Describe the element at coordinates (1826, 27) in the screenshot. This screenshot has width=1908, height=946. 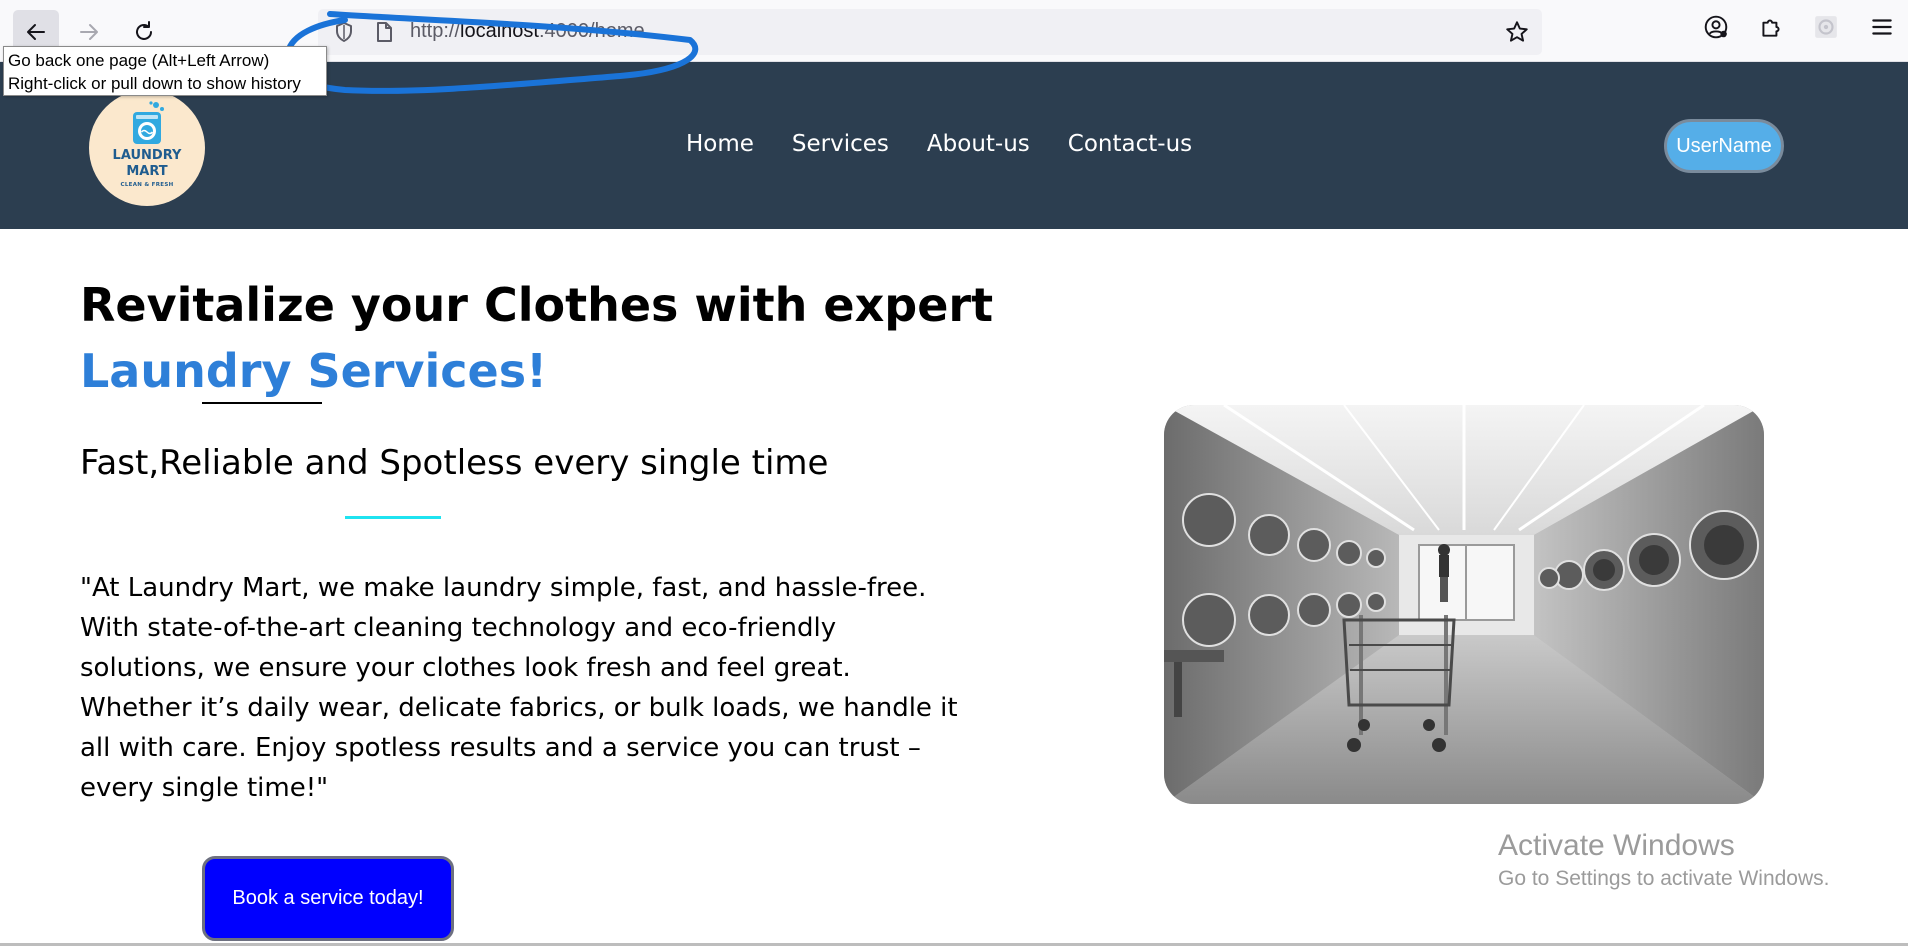
I see `extension-badge-icon` at that location.